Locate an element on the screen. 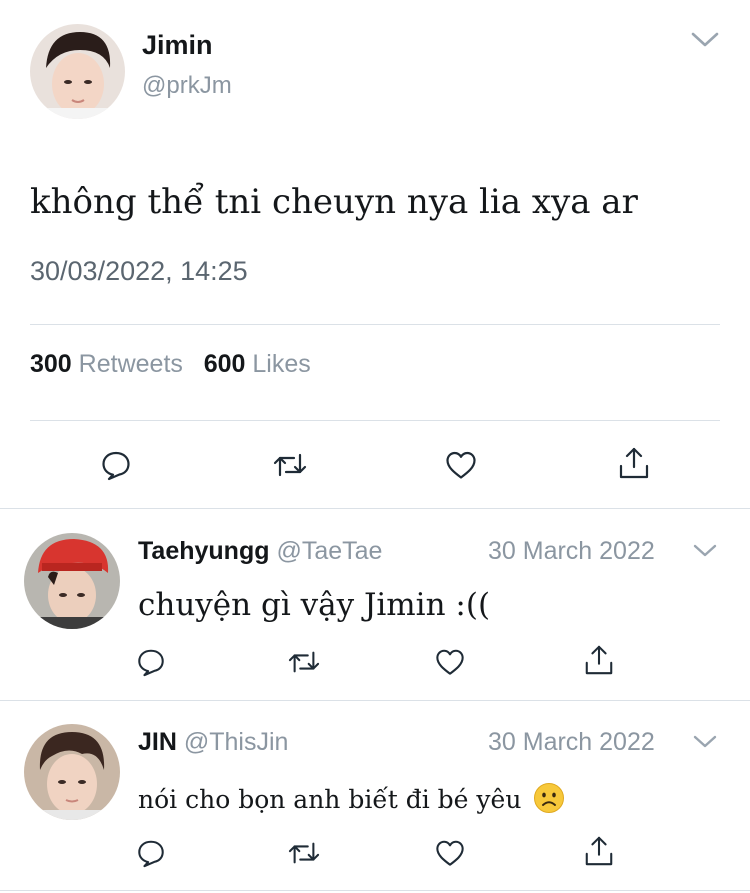  user-handle: @prkJm is located at coordinates (187, 86).